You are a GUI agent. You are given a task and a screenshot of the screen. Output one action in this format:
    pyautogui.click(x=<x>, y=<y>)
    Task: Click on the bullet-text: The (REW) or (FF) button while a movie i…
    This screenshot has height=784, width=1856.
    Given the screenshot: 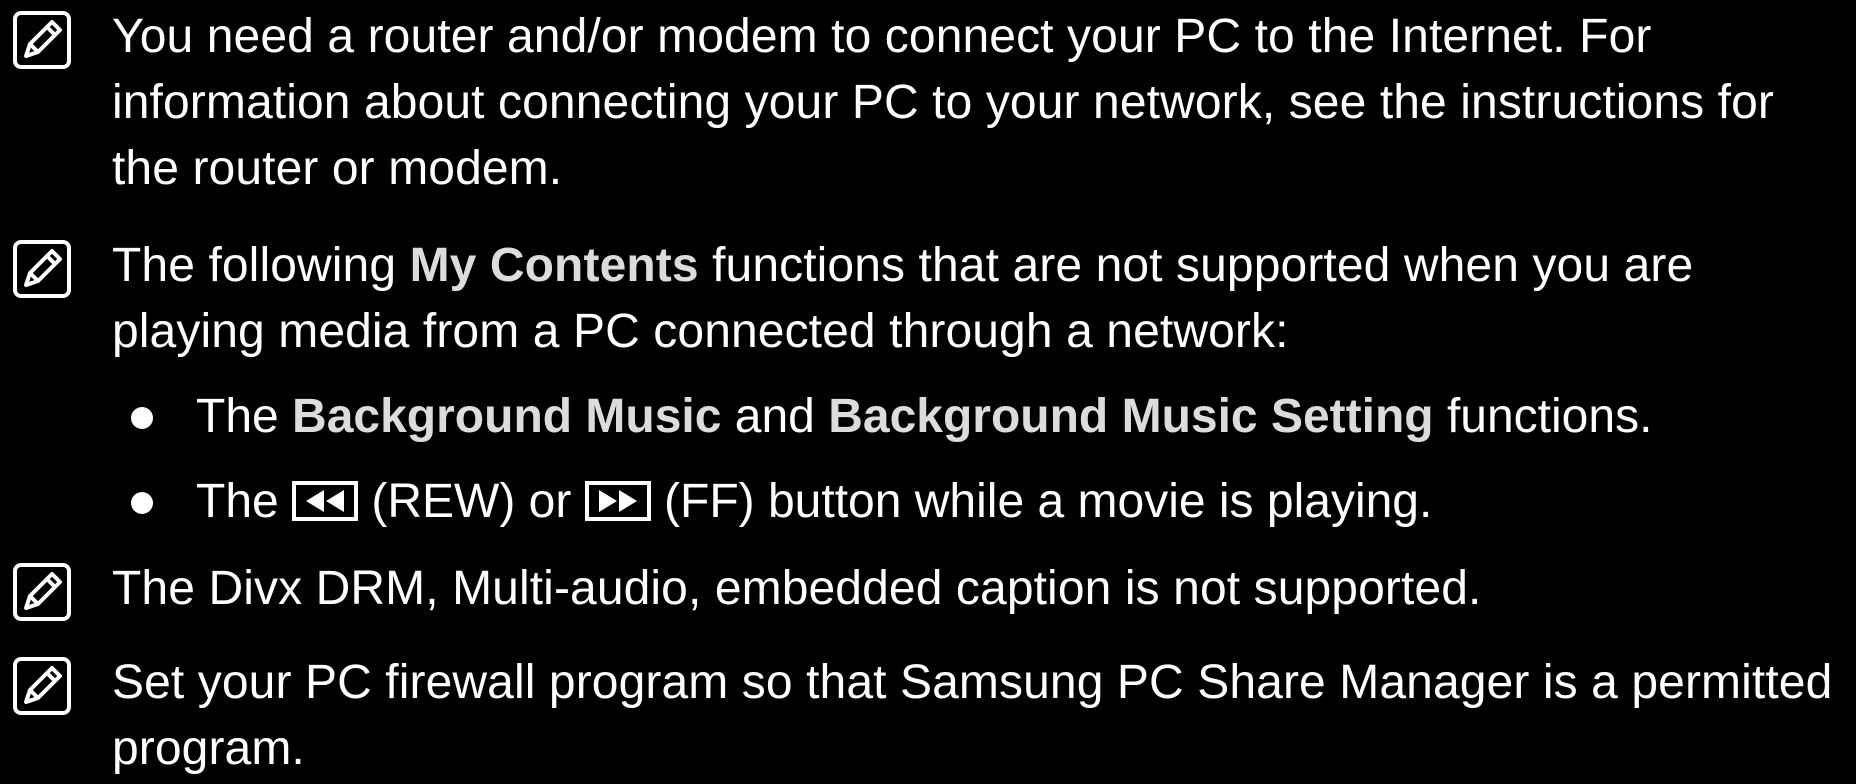 What is the action you would take?
    pyautogui.click(x=814, y=502)
    